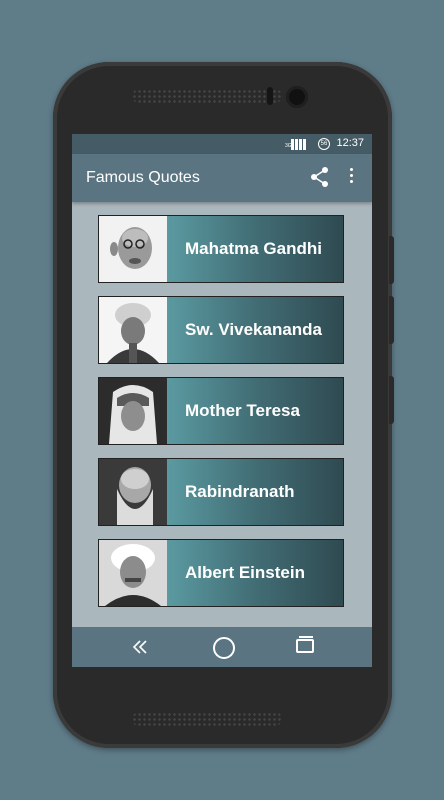  What do you see at coordinates (255, 249) in the screenshot?
I see `person-name: Mahatma Gandhi` at bounding box center [255, 249].